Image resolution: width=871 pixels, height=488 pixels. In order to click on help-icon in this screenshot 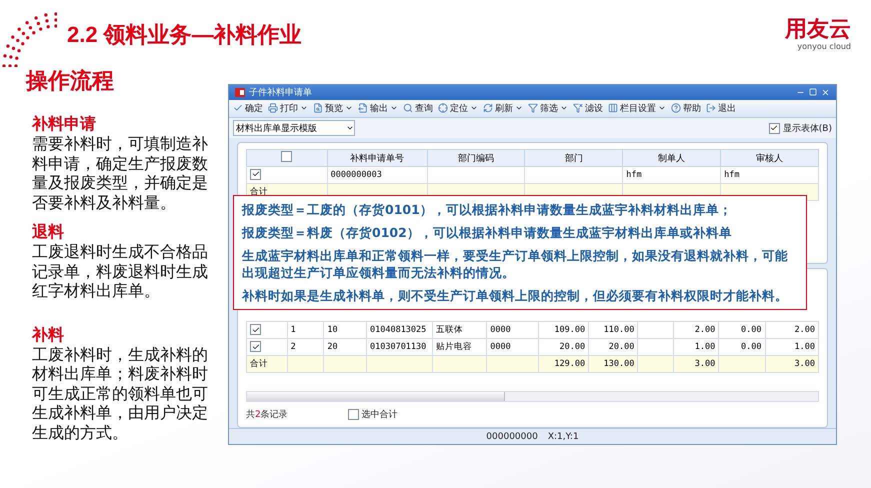, I will do `click(676, 108)`.